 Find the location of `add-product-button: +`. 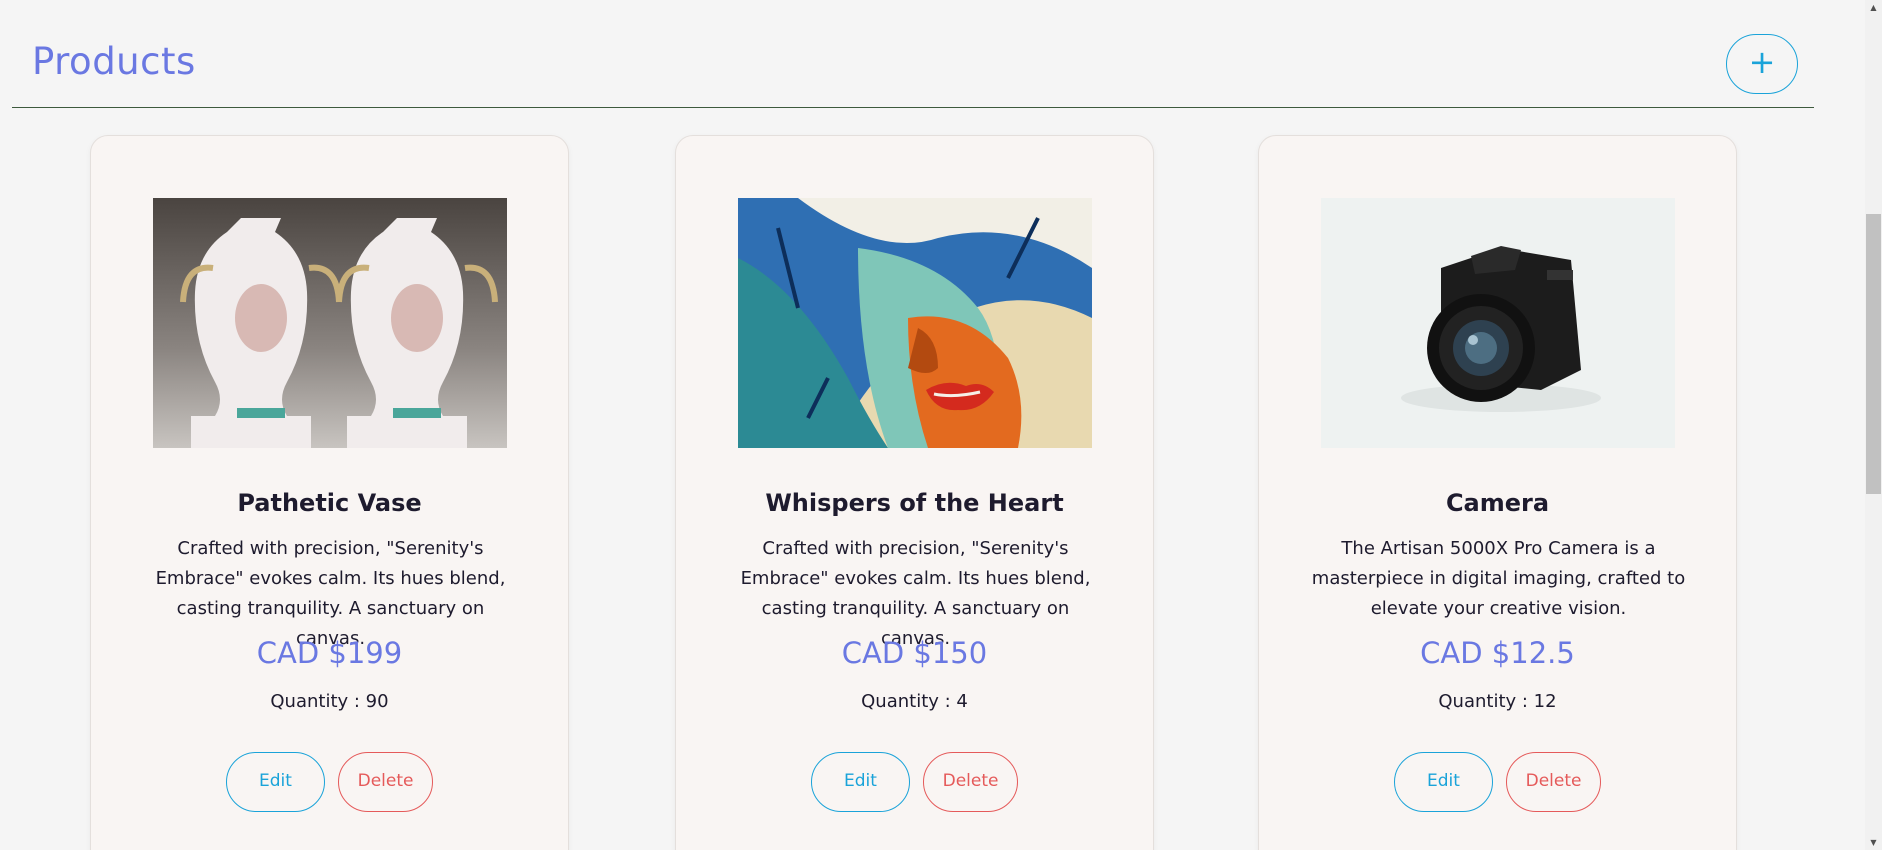

add-product-button: + is located at coordinates (1762, 64).